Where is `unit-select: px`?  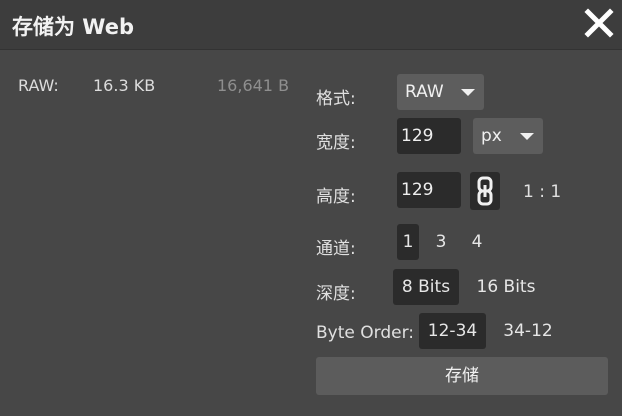 unit-select: px is located at coordinates (508, 136).